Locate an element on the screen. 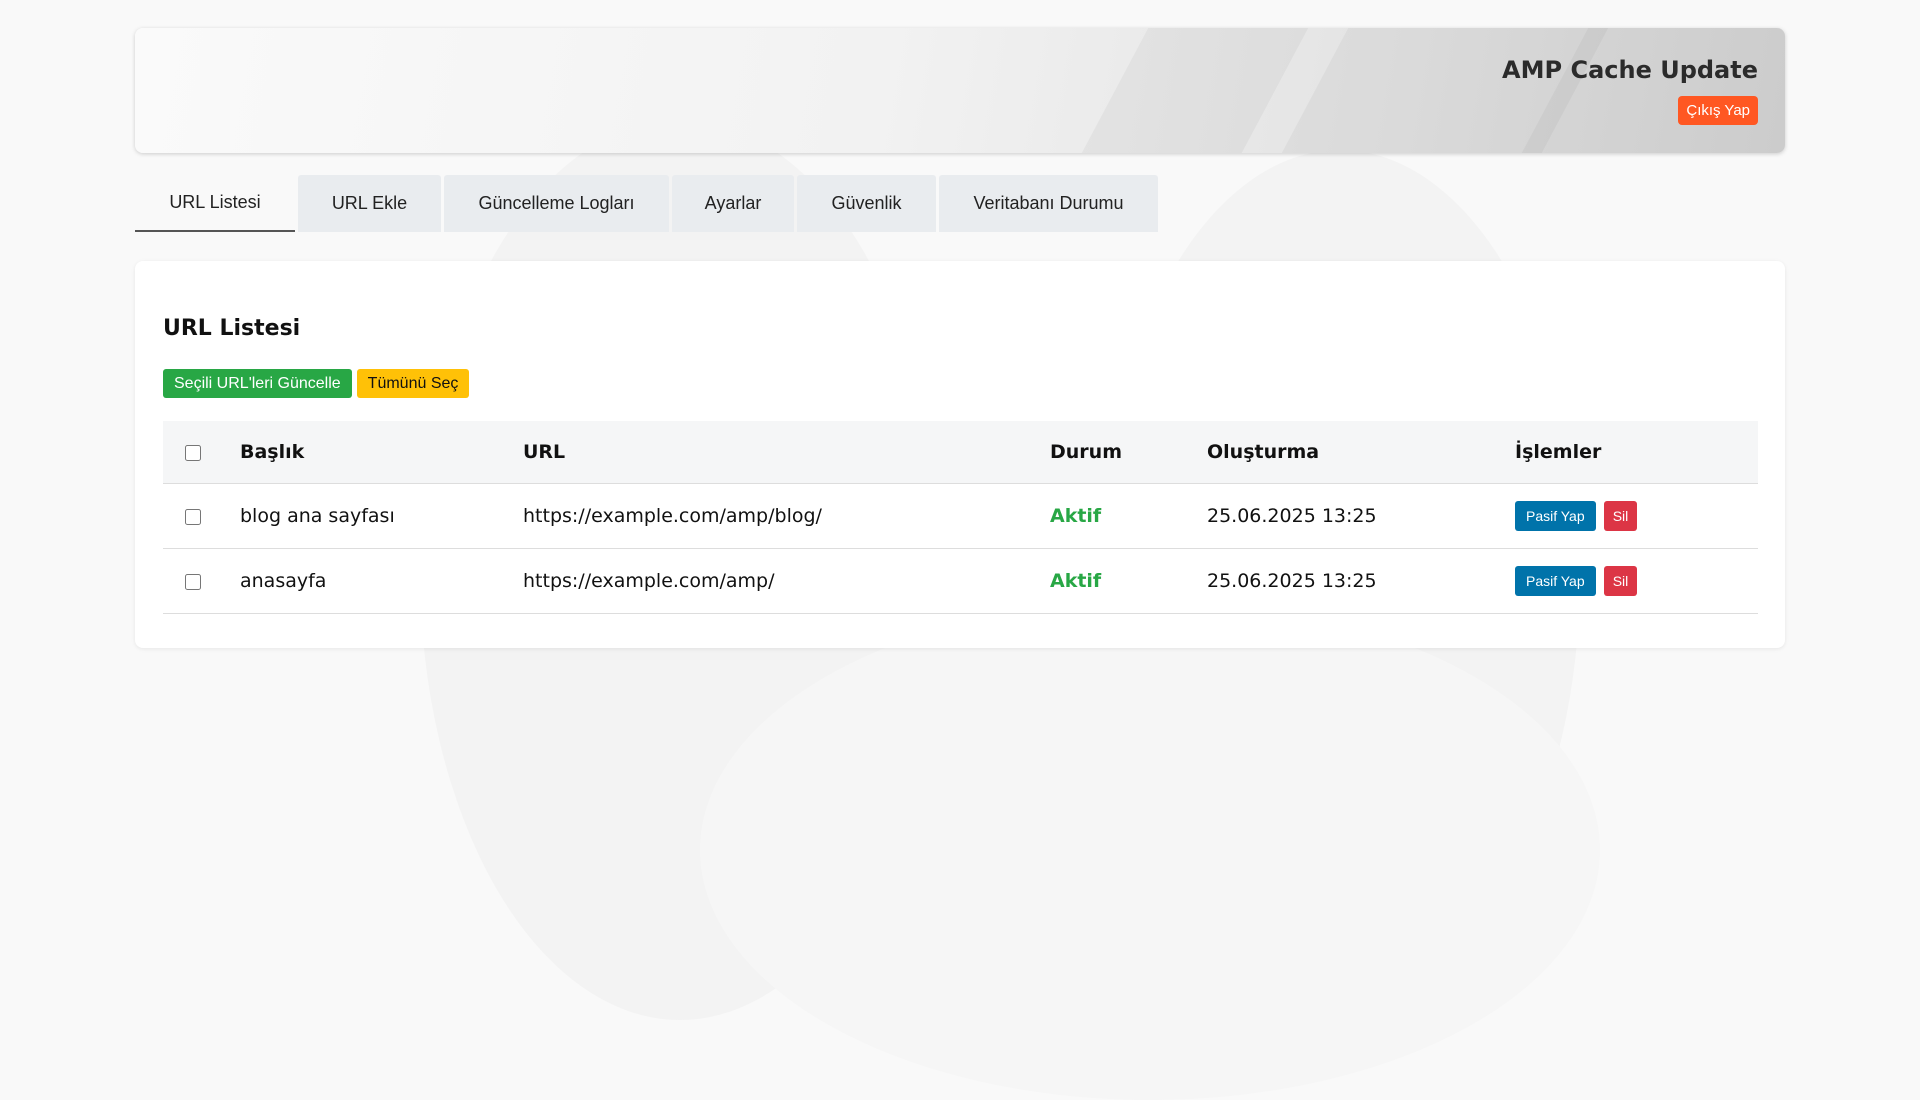  tab-url-list: URL Listesi is located at coordinates (215, 203).